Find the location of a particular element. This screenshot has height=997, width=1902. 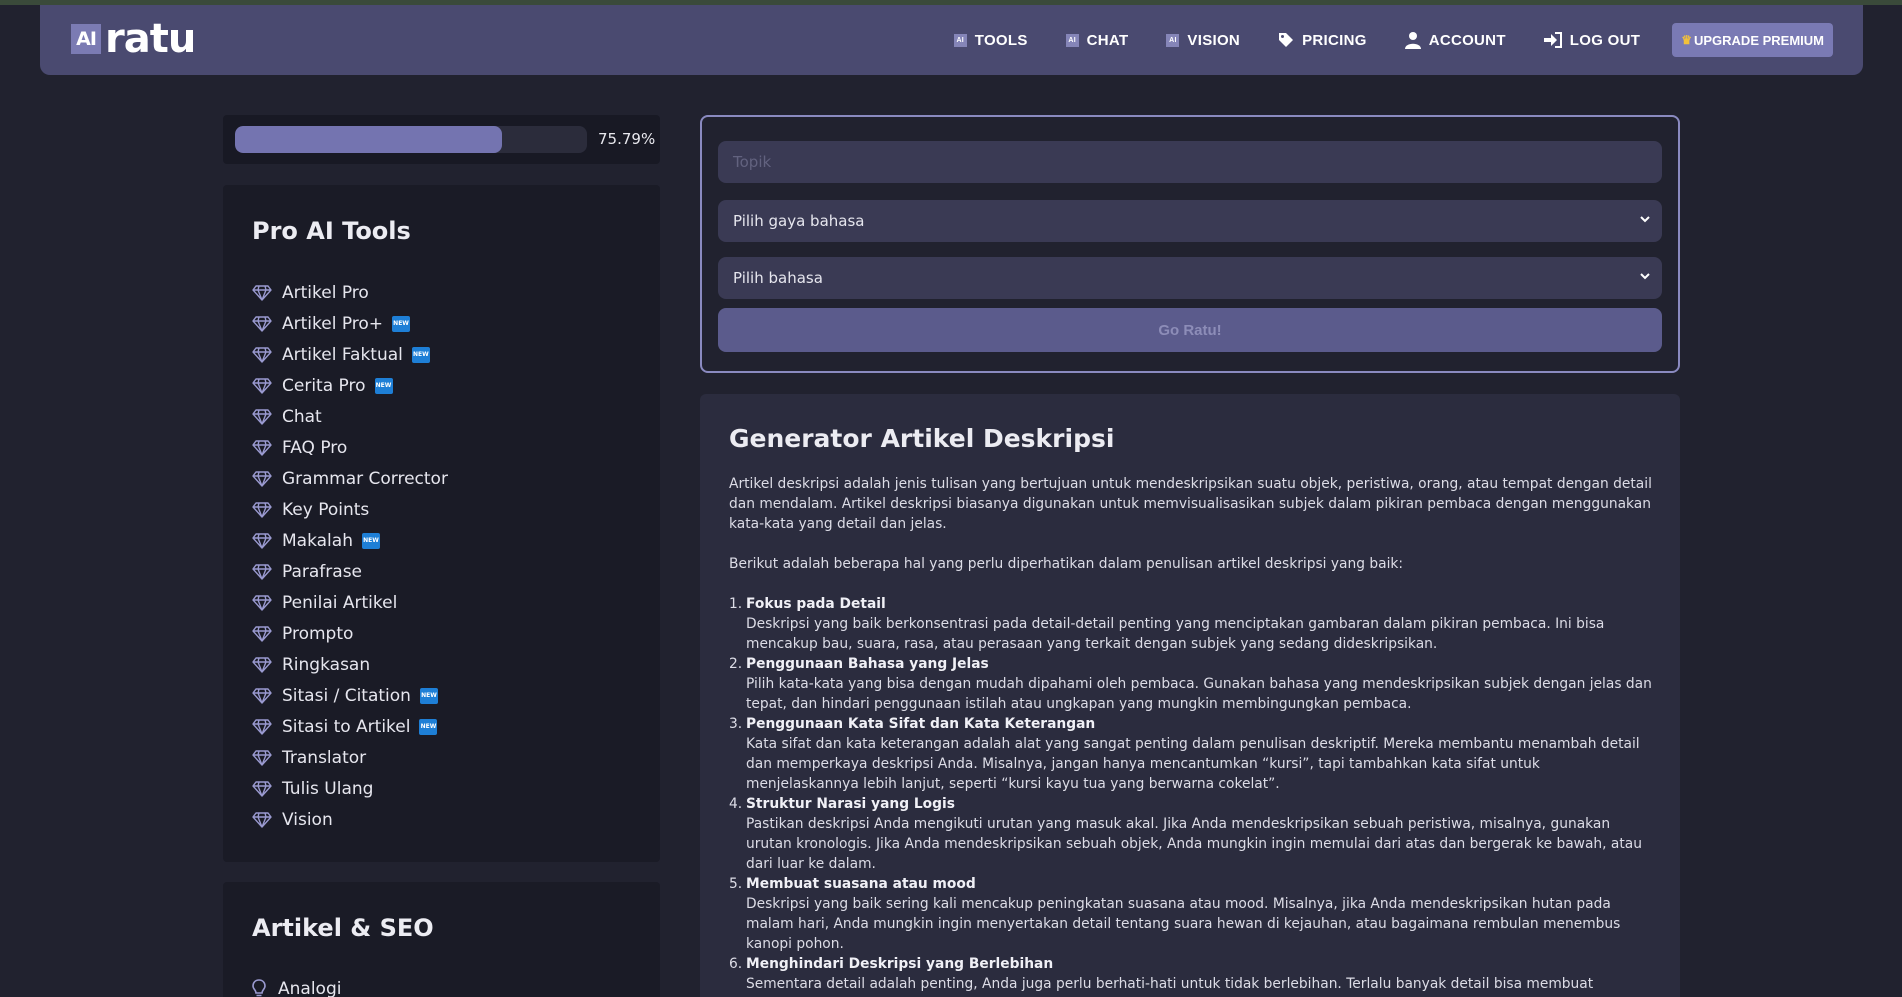

progress-track is located at coordinates (411, 139).